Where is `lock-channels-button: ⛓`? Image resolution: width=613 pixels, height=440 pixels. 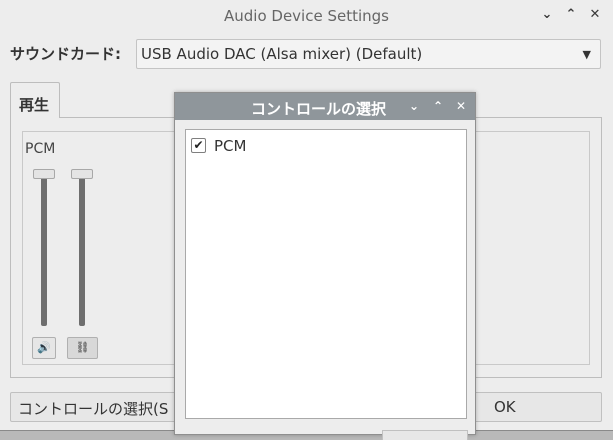 lock-channels-button: ⛓ is located at coordinates (82, 348).